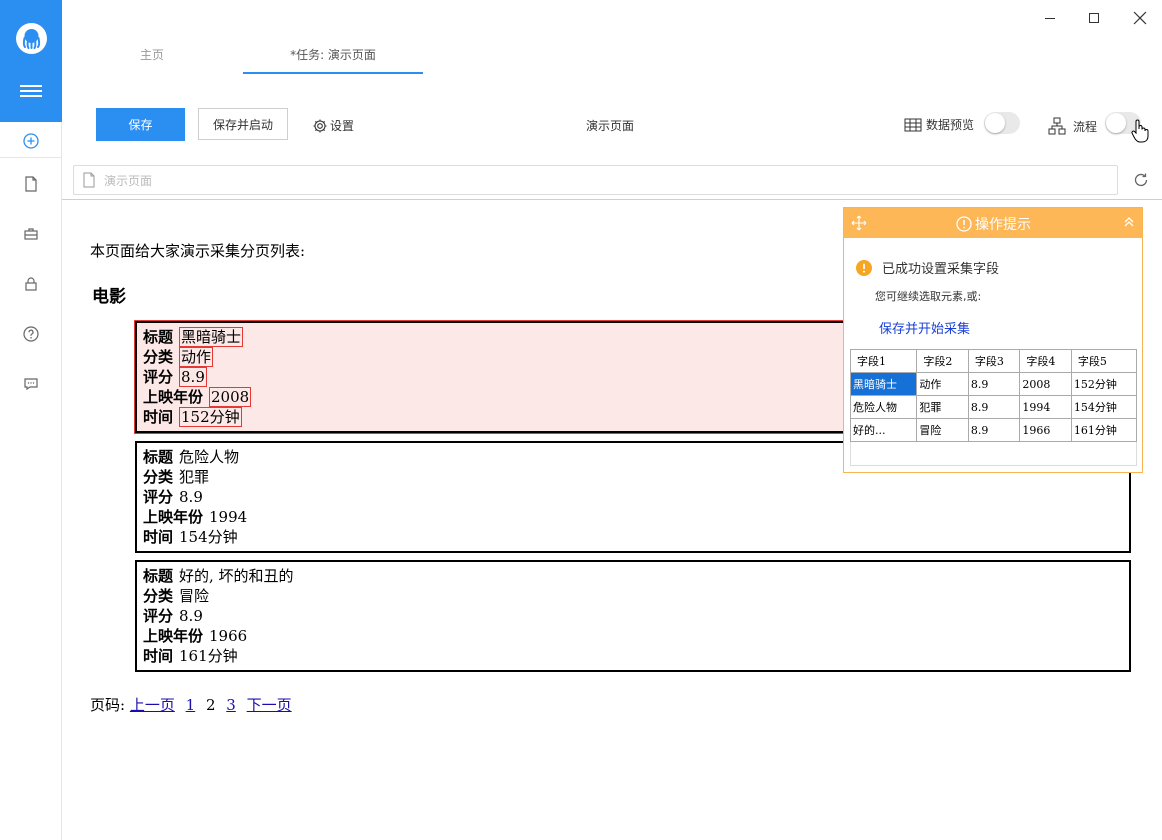 Image resolution: width=1162 pixels, height=840 pixels. I want to click on data-preview-text: 数据预览, so click(950, 125).